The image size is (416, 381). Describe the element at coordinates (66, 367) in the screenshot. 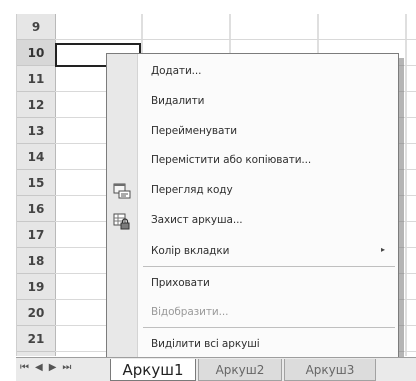

I see `last-sheet-icon: ⏭` at that location.